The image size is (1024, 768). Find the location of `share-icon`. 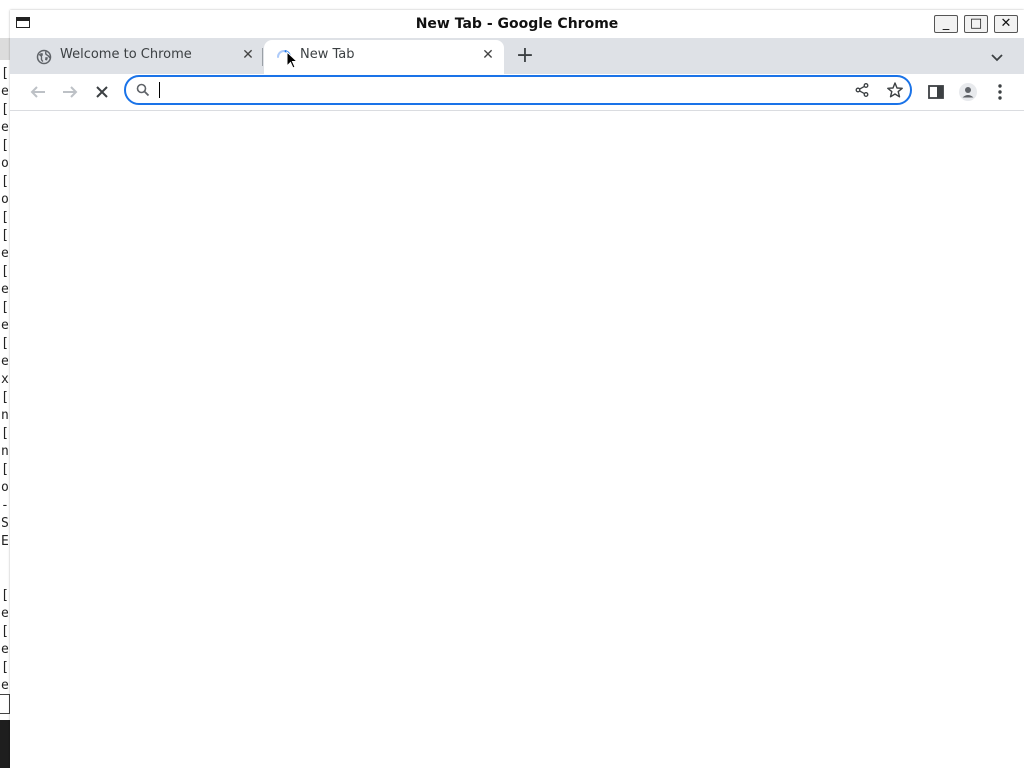

share-icon is located at coordinates (862, 90).